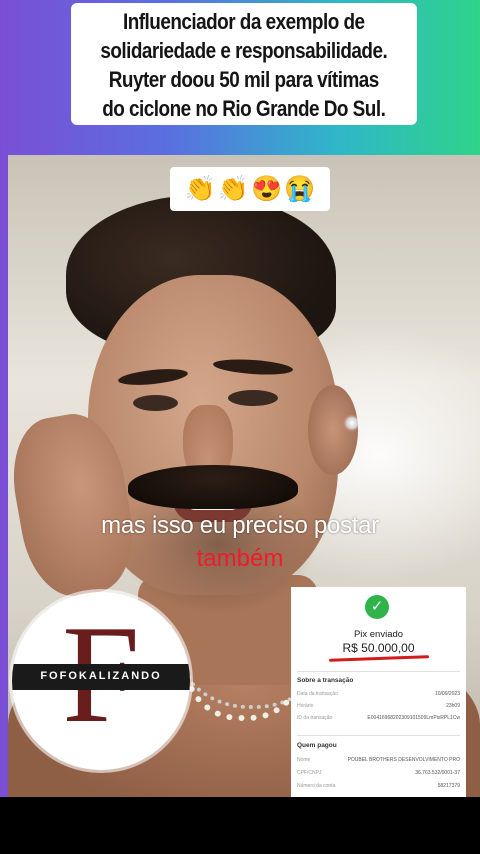 The width and height of the screenshot is (480, 854). I want to click on headline-line: Ruyter doou 50 mil para vítimas, so click(244, 79).